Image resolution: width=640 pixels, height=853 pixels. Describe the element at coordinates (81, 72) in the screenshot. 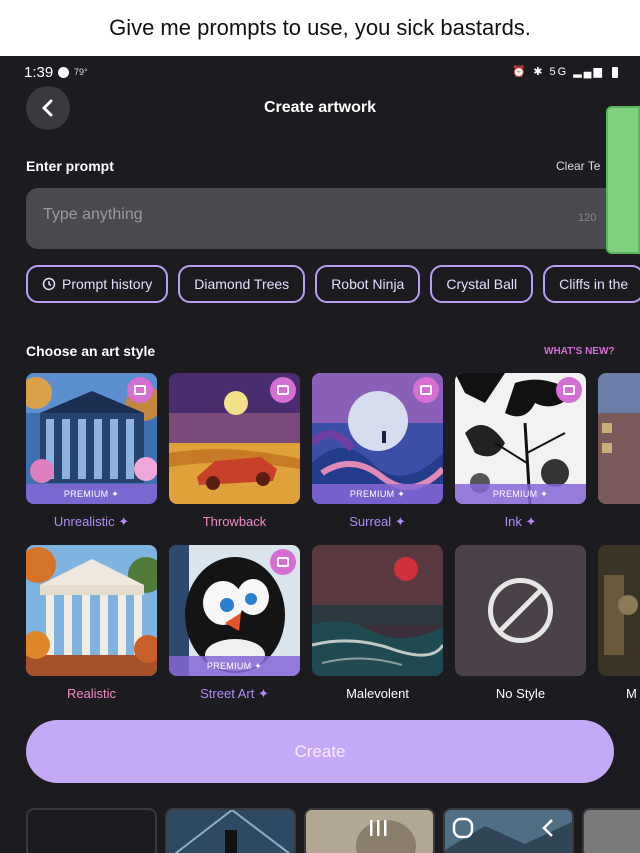

I see `status-temperature: 79°` at that location.